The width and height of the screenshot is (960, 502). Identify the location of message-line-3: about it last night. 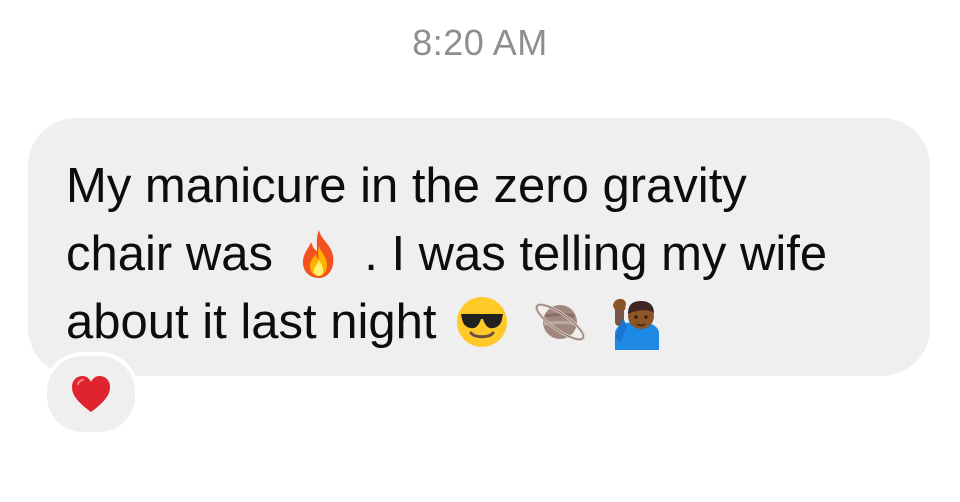
(483, 322).